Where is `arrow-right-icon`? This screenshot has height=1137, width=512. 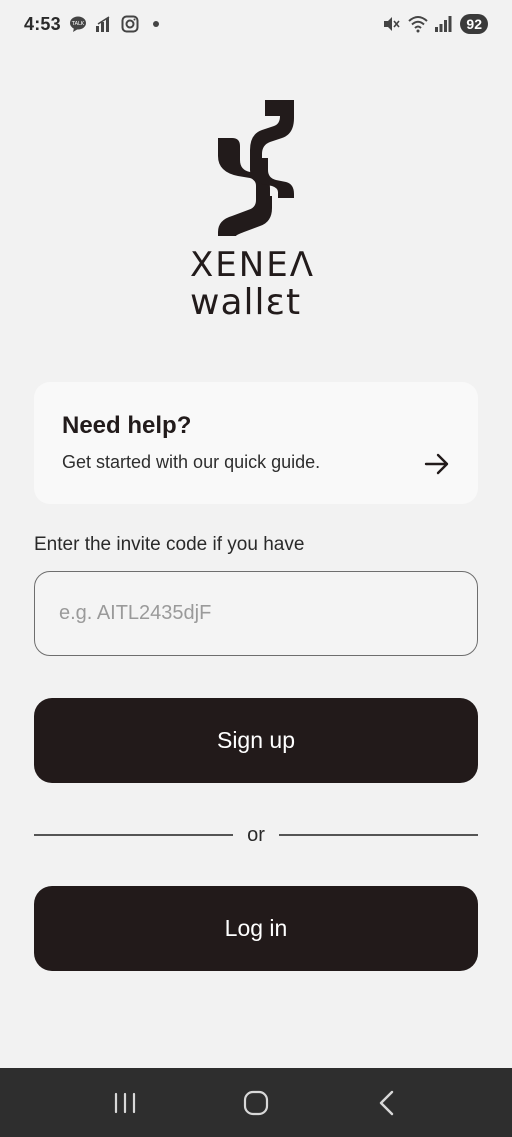
arrow-right-icon is located at coordinates (437, 466).